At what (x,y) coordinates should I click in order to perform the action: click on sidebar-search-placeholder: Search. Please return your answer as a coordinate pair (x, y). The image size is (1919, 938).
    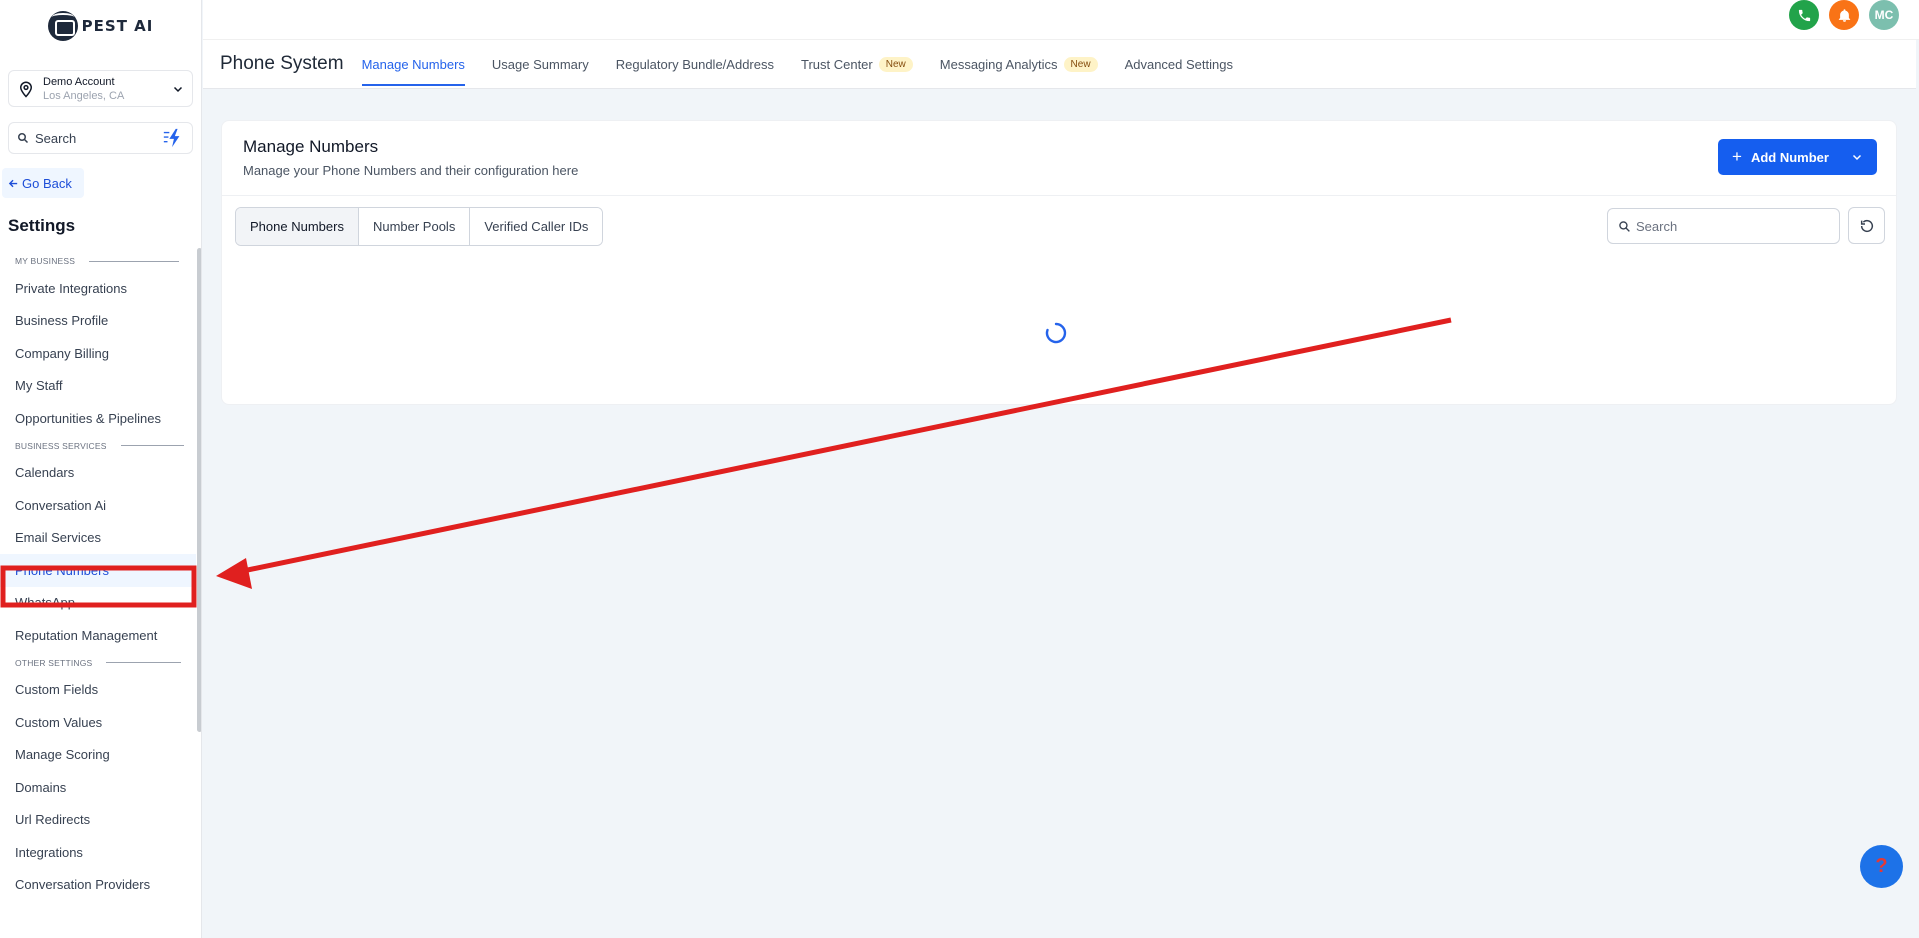
    Looking at the image, I should click on (56, 138).